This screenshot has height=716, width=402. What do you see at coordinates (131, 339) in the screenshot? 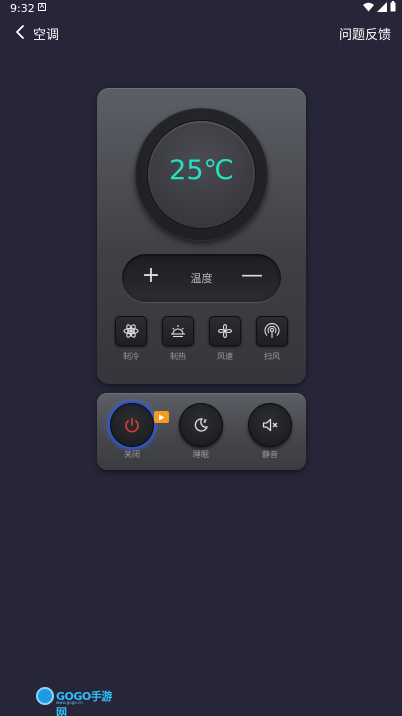
I see `mode-cool-button: 制冷` at bounding box center [131, 339].